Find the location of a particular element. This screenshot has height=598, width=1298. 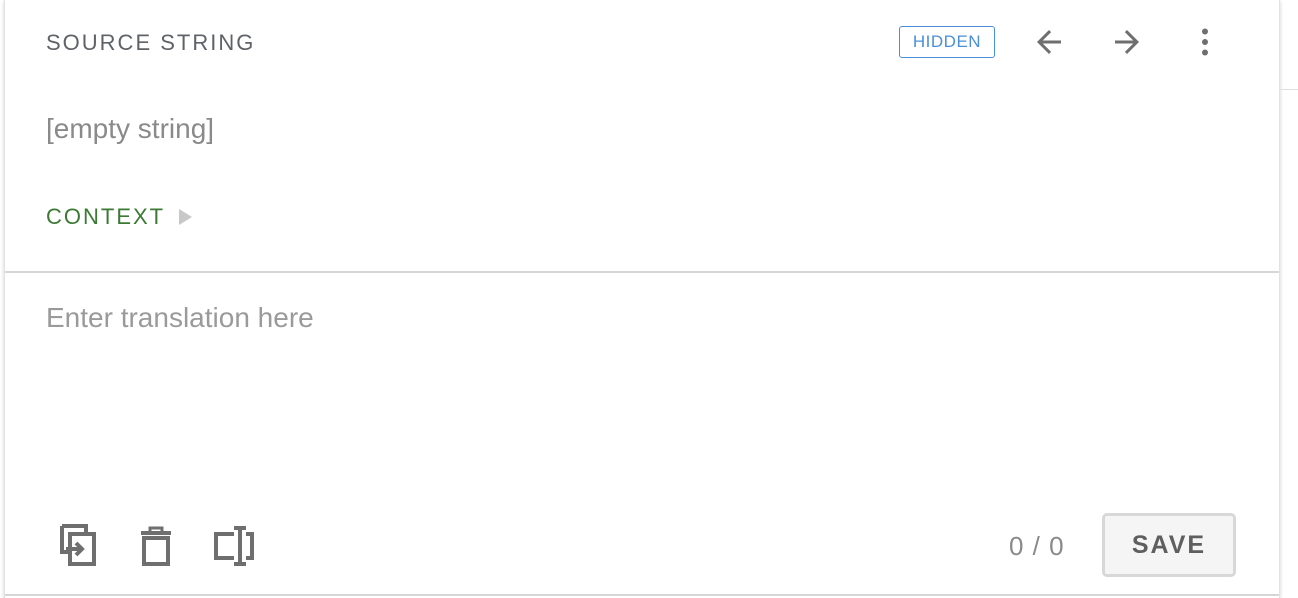

trash-icon is located at coordinates (156, 546).